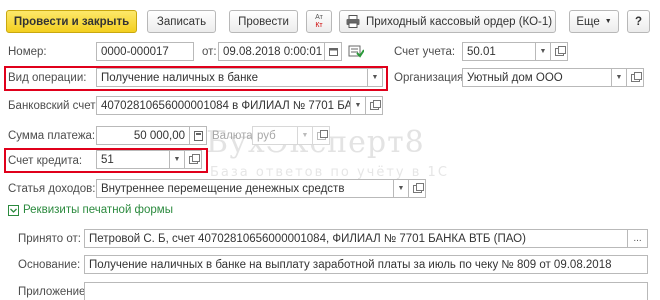 This screenshot has height=300, width=660. I want to click on income-item-field: Внутреннее перемещение денежных средств, so click(245, 188).